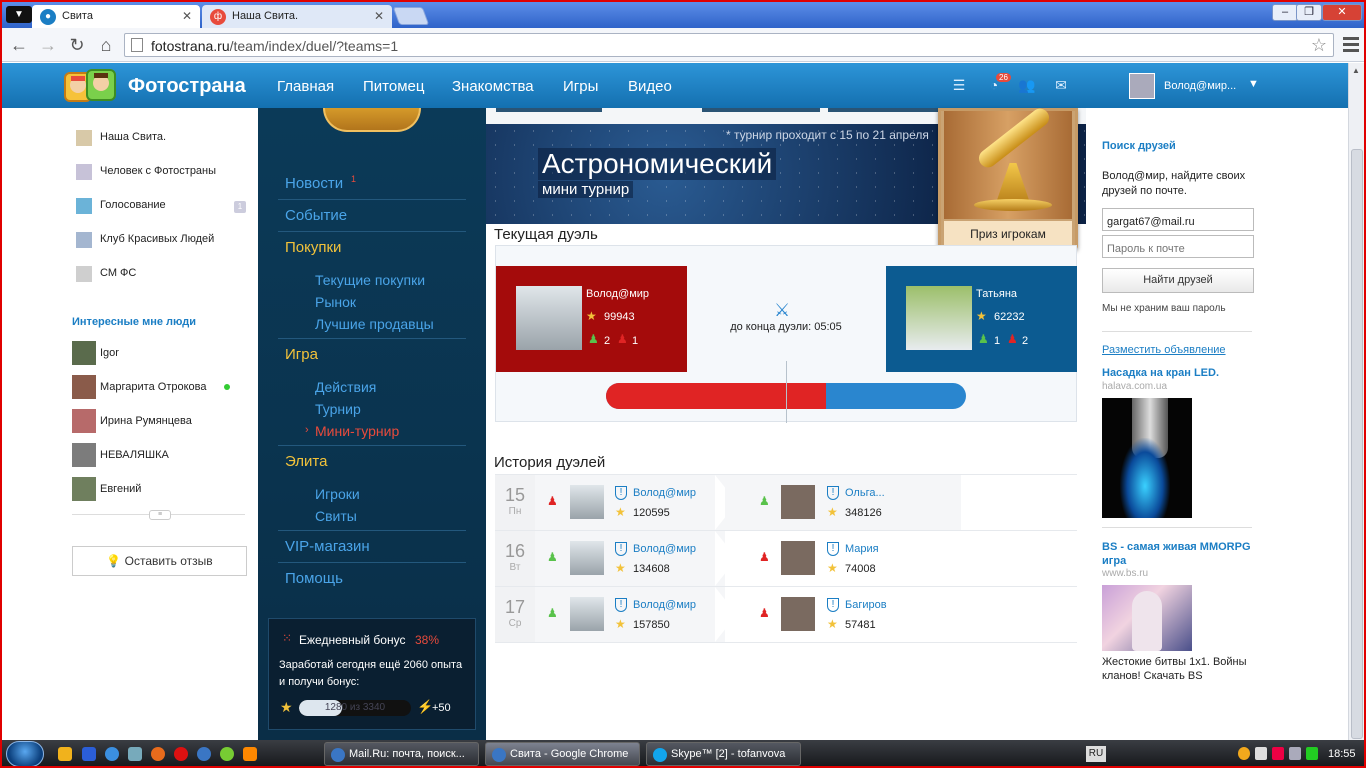  I want to click on nav-help: Помощь, so click(314, 578).